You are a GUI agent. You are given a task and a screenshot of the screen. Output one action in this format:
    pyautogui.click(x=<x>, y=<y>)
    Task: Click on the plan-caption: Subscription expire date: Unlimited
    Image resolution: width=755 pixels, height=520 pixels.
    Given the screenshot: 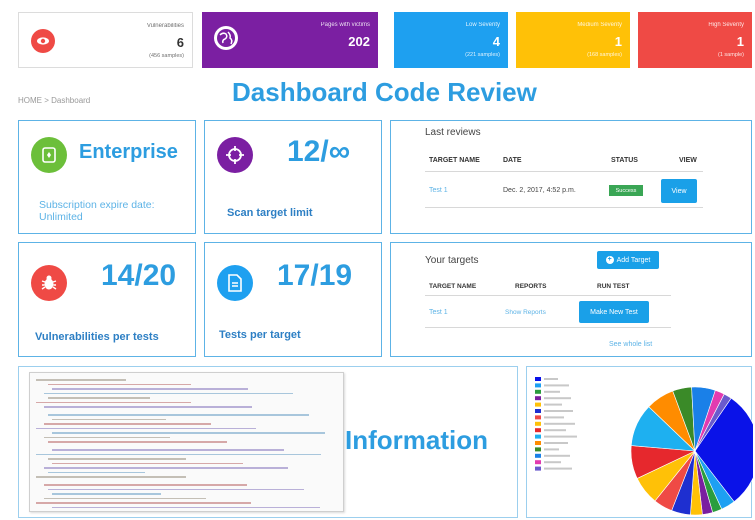 What is the action you would take?
    pyautogui.click(x=97, y=211)
    